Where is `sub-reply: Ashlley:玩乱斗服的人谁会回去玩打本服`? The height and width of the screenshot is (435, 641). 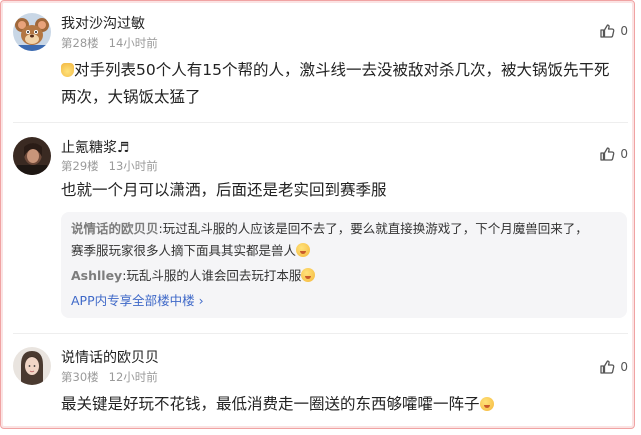 sub-reply: Ashlley:玩乱斗服的人谁会回去玩打本服 is located at coordinates (344, 276).